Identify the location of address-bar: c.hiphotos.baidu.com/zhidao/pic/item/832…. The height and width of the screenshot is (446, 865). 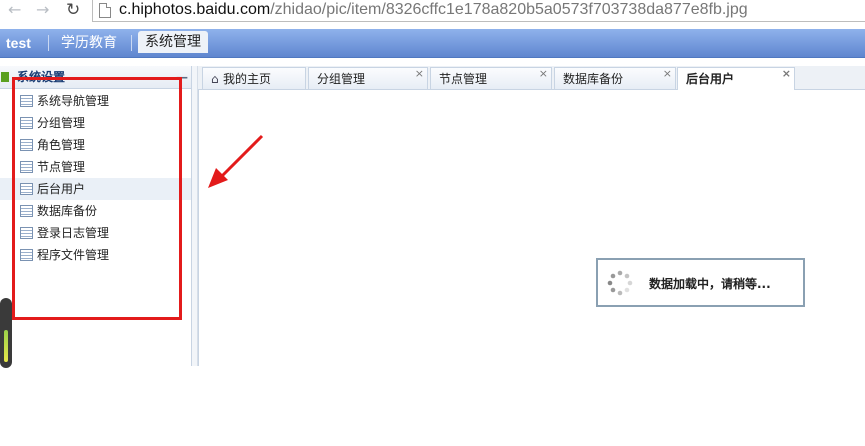
(478, 11).